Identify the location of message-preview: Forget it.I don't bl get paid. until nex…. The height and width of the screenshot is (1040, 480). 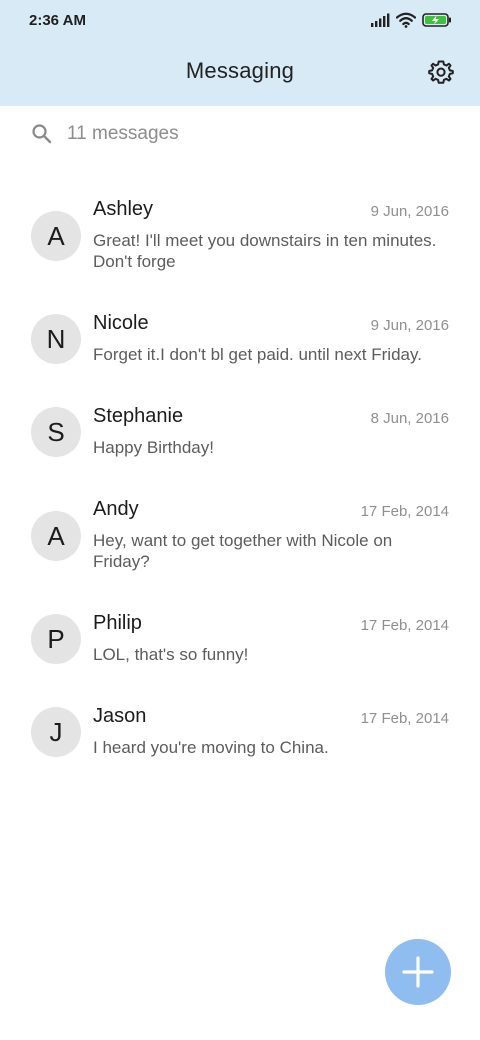
(257, 354).